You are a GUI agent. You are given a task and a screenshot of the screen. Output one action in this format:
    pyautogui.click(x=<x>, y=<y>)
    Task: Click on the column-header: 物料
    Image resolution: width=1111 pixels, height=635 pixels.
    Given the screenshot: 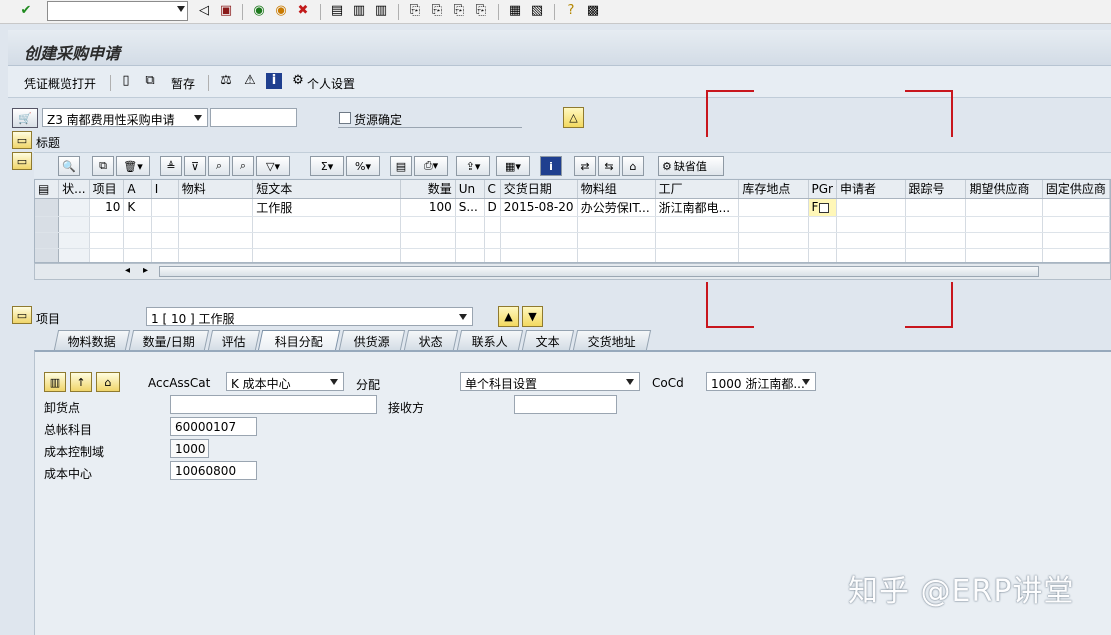 What is the action you would take?
    pyautogui.click(x=216, y=189)
    